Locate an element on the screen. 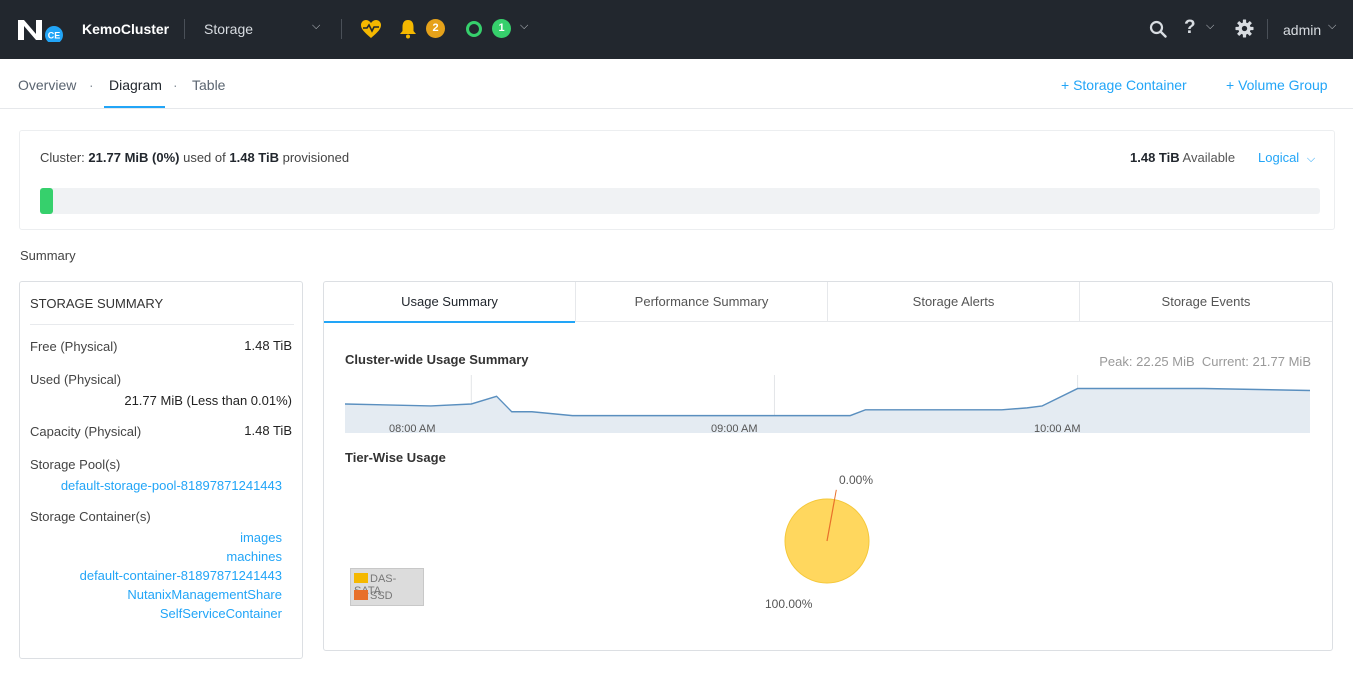 The image size is (1353, 678). alerts-count-badge: 2 is located at coordinates (435, 28).